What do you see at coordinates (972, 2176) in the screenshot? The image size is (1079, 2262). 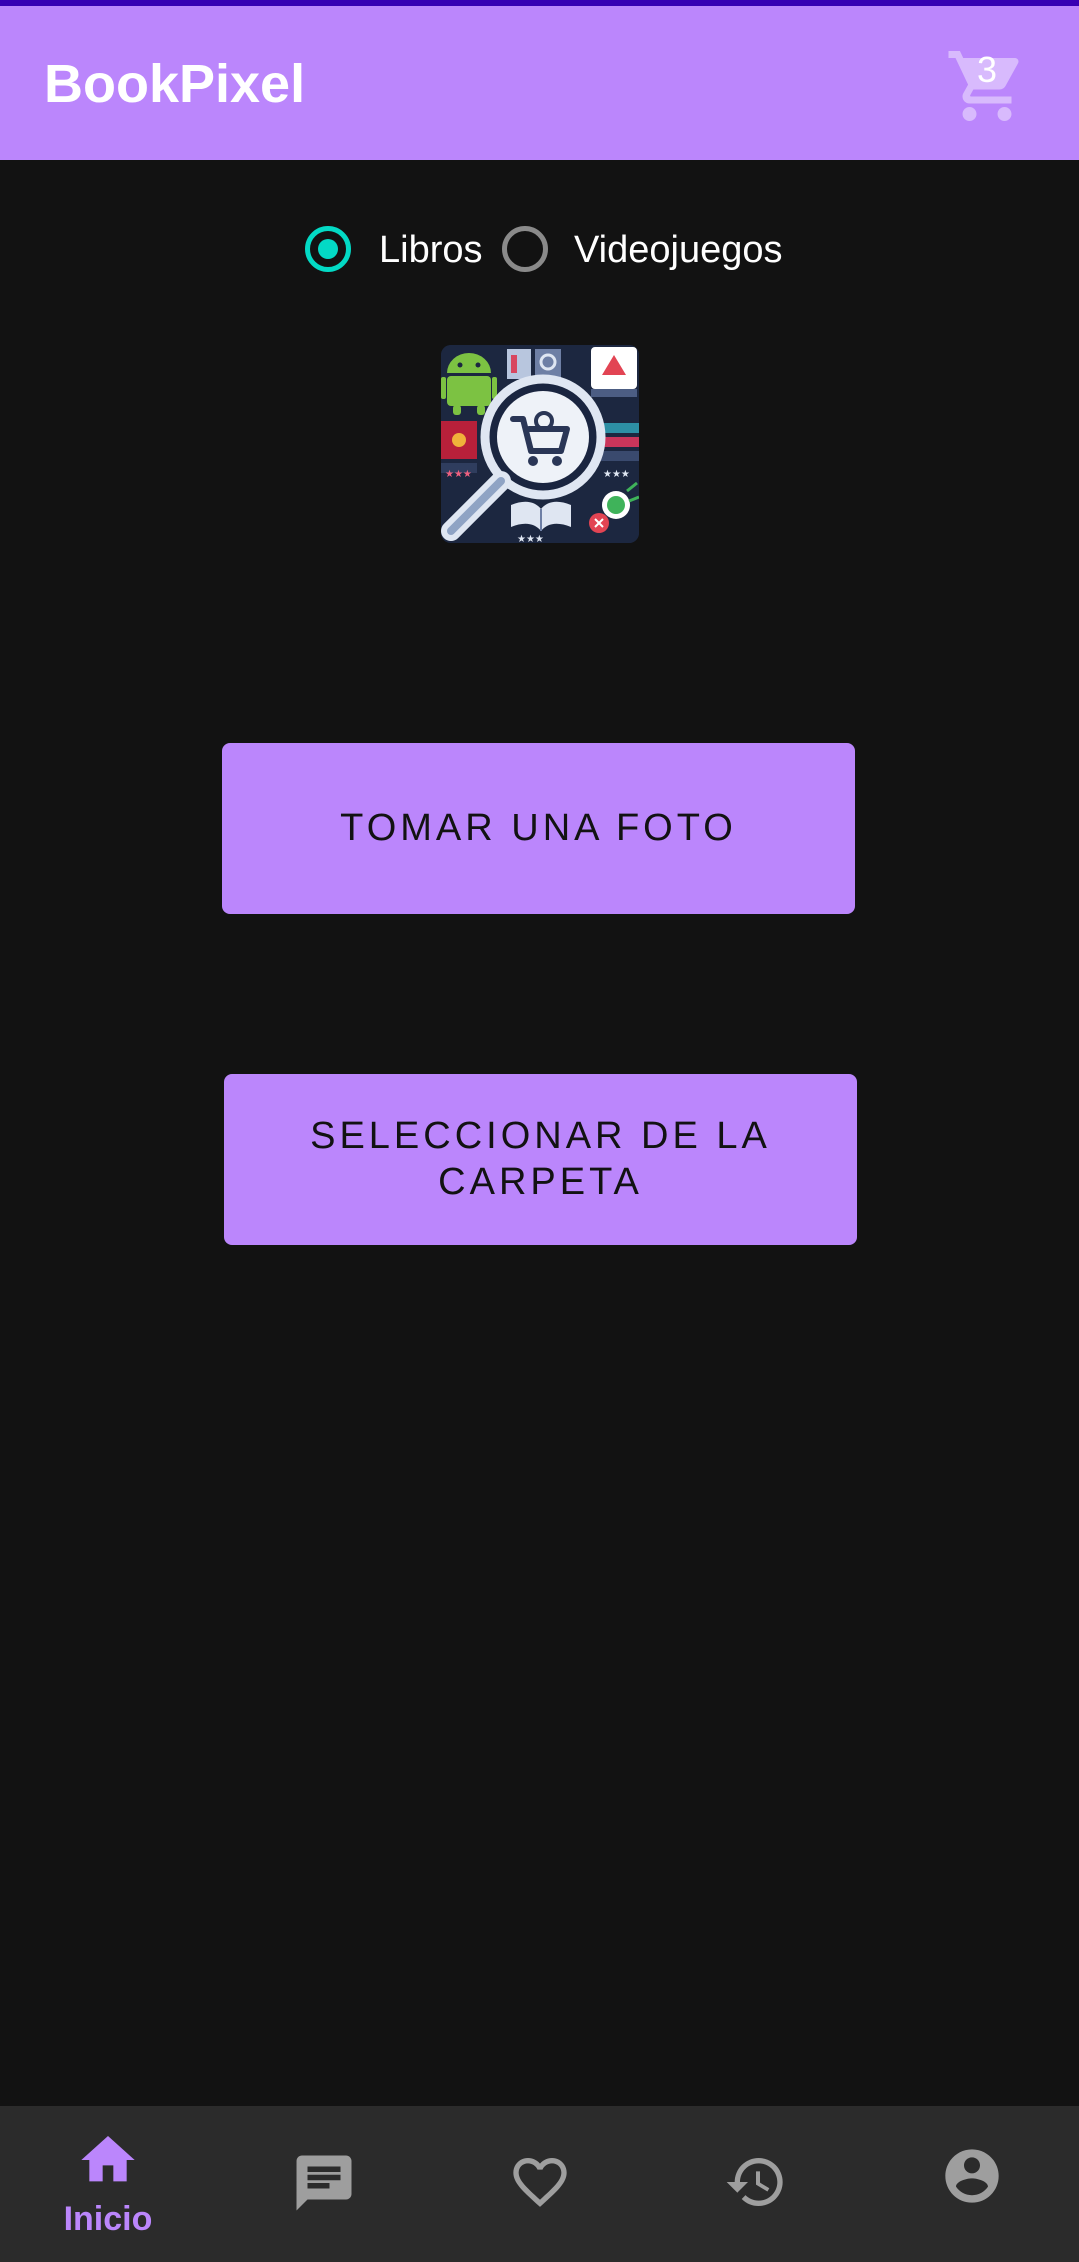 I see `account-icon` at bounding box center [972, 2176].